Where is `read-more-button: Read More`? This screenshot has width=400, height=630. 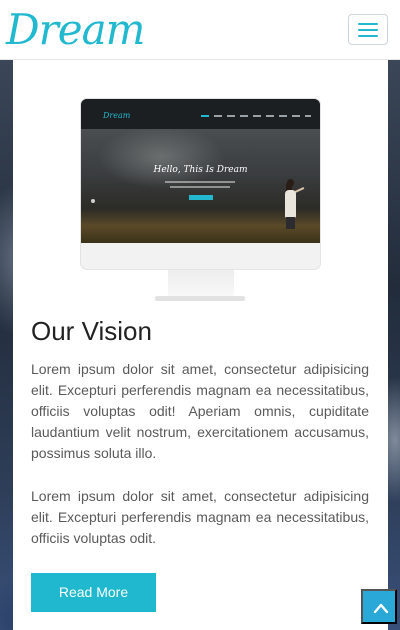 read-more-button: Read More is located at coordinates (93, 592).